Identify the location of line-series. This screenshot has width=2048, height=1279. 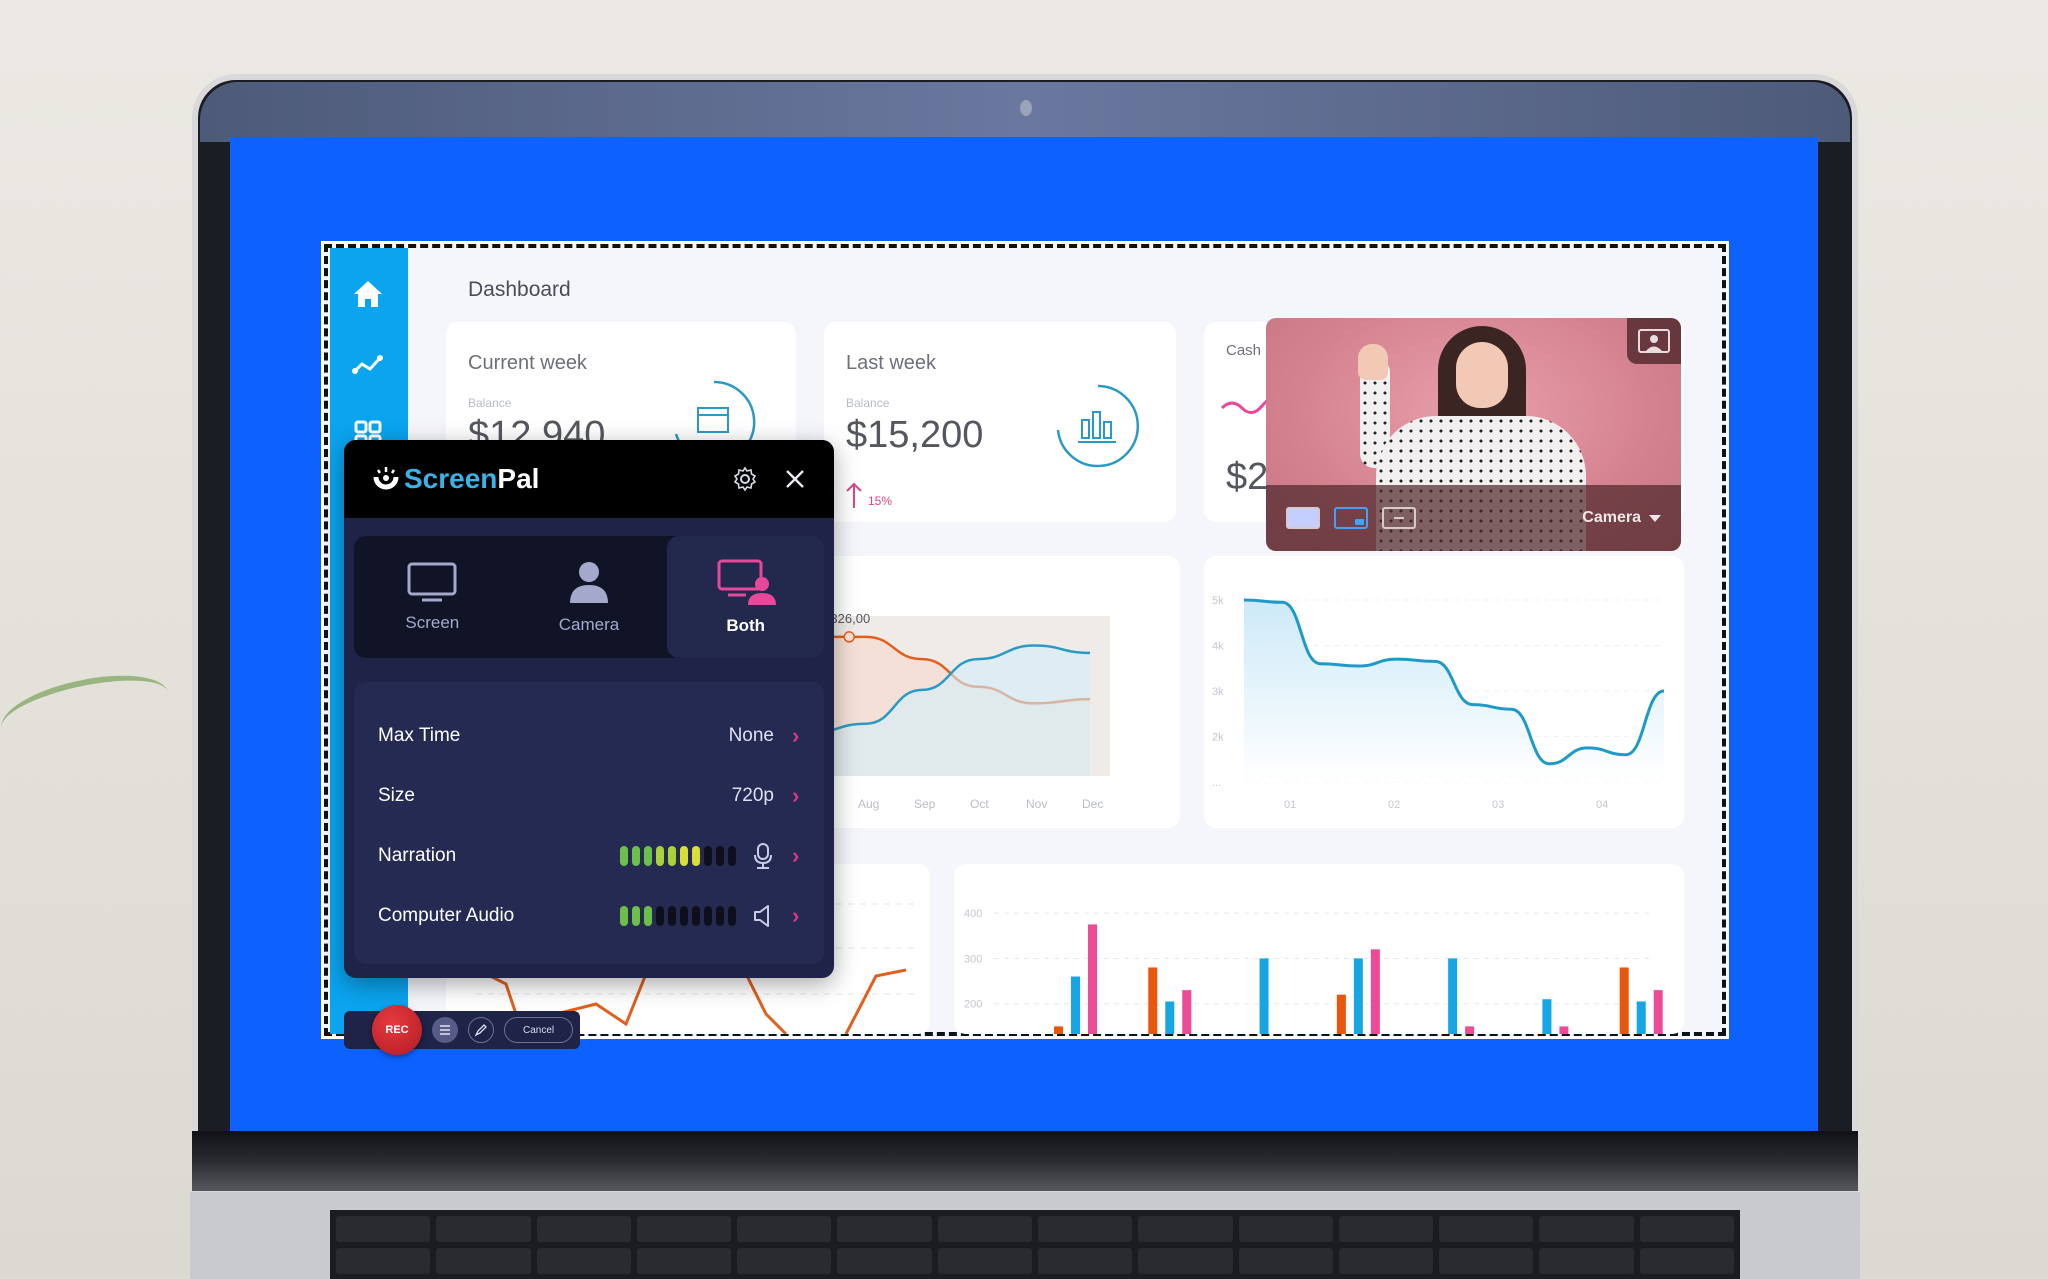
(875, 1001).